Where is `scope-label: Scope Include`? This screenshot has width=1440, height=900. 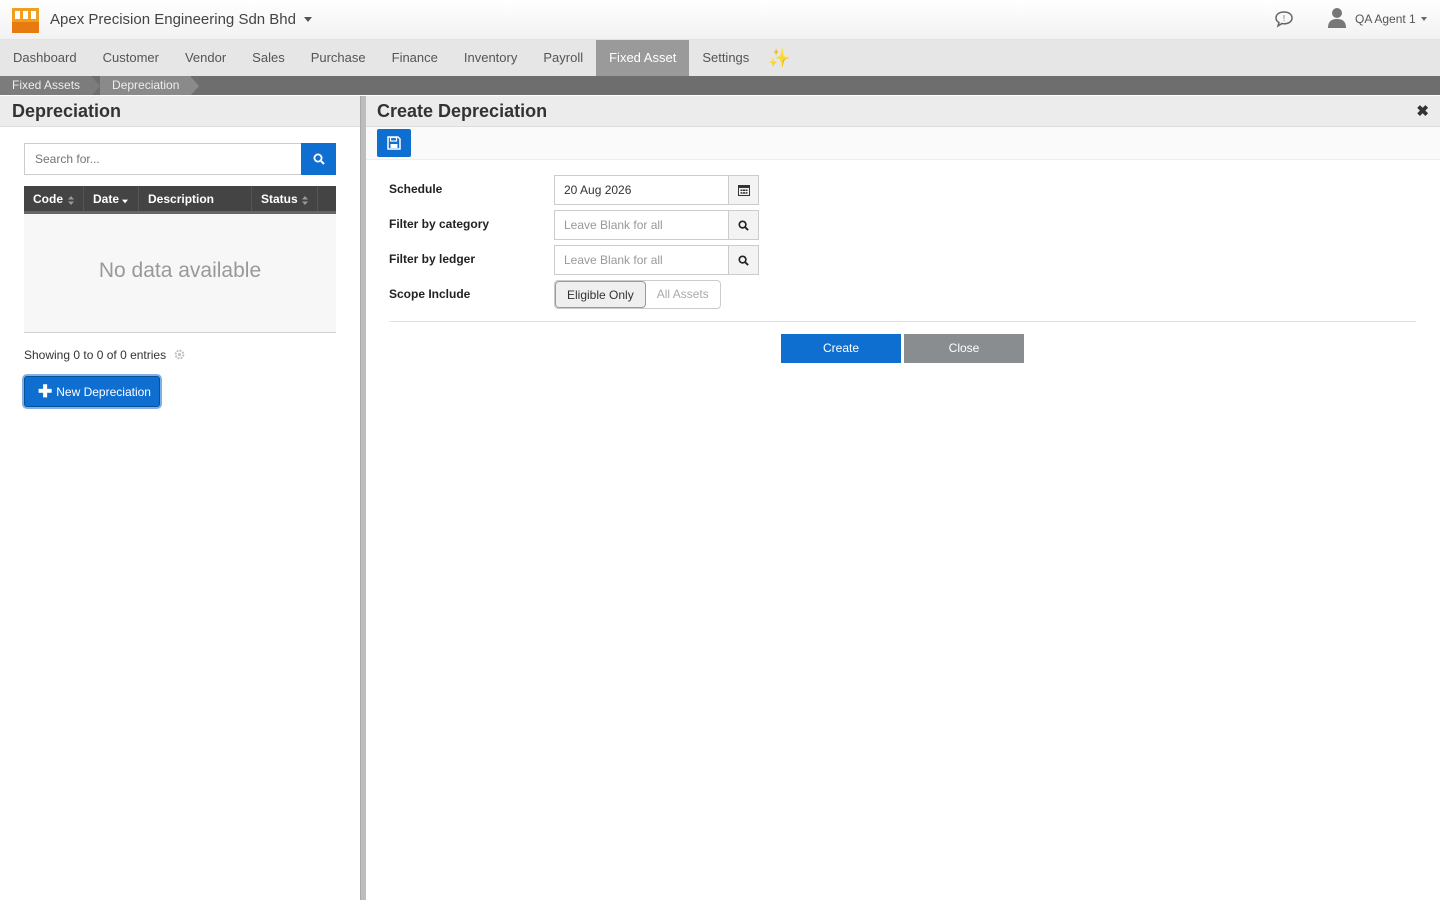 scope-label: Scope Include is located at coordinates (430, 294).